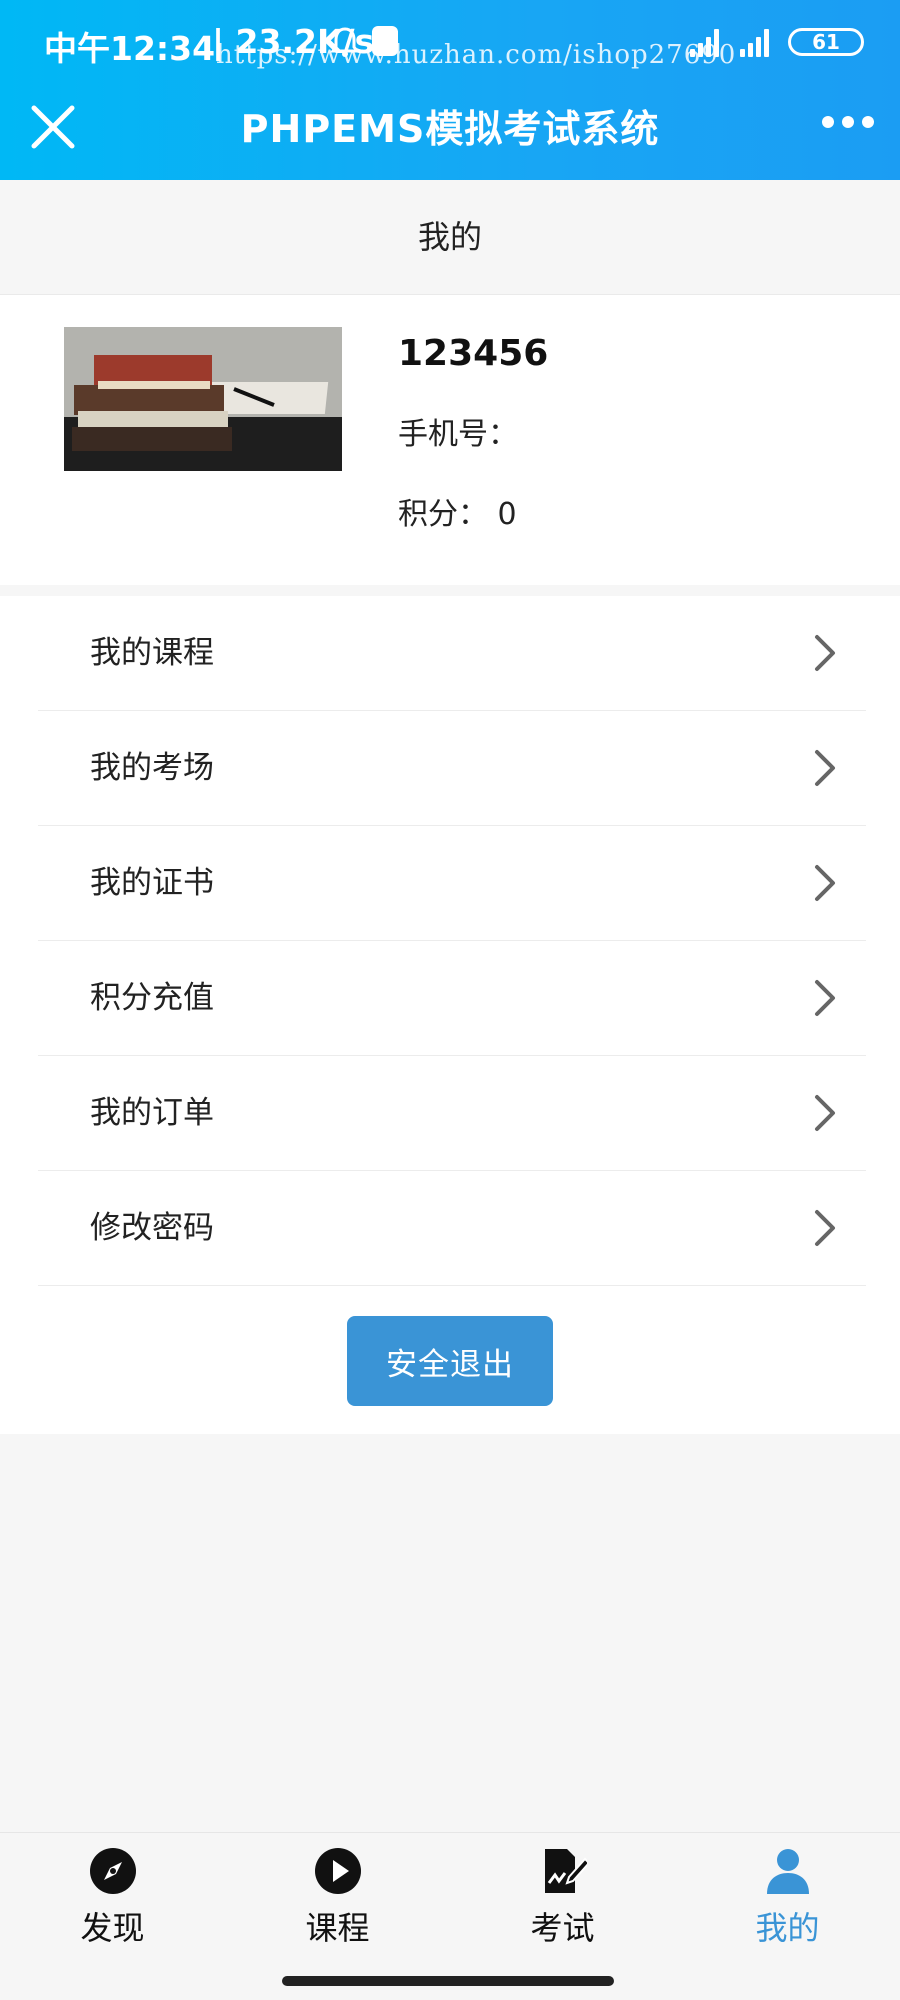 The width and height of the screenshot is (900, 2000). I want to click on signal-icon, so click(707, 42).